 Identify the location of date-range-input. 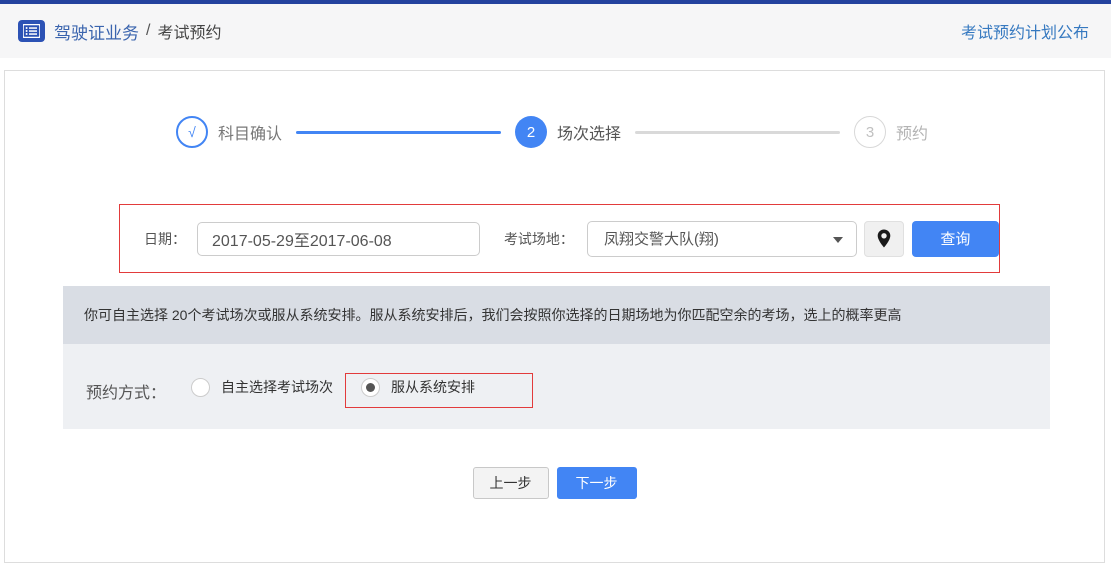
(338, 238).